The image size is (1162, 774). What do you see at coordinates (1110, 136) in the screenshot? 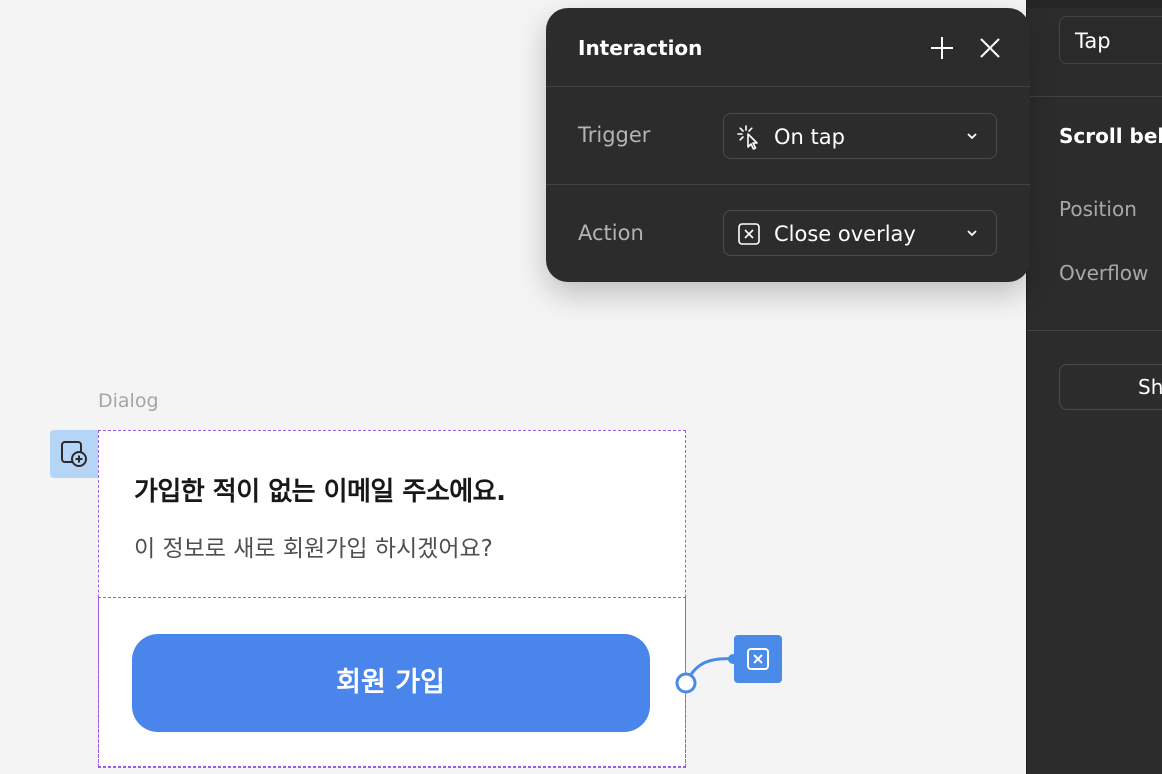
I see `scroll-behavior-heading: Scroll beh` at bounding box center [1110, 136].